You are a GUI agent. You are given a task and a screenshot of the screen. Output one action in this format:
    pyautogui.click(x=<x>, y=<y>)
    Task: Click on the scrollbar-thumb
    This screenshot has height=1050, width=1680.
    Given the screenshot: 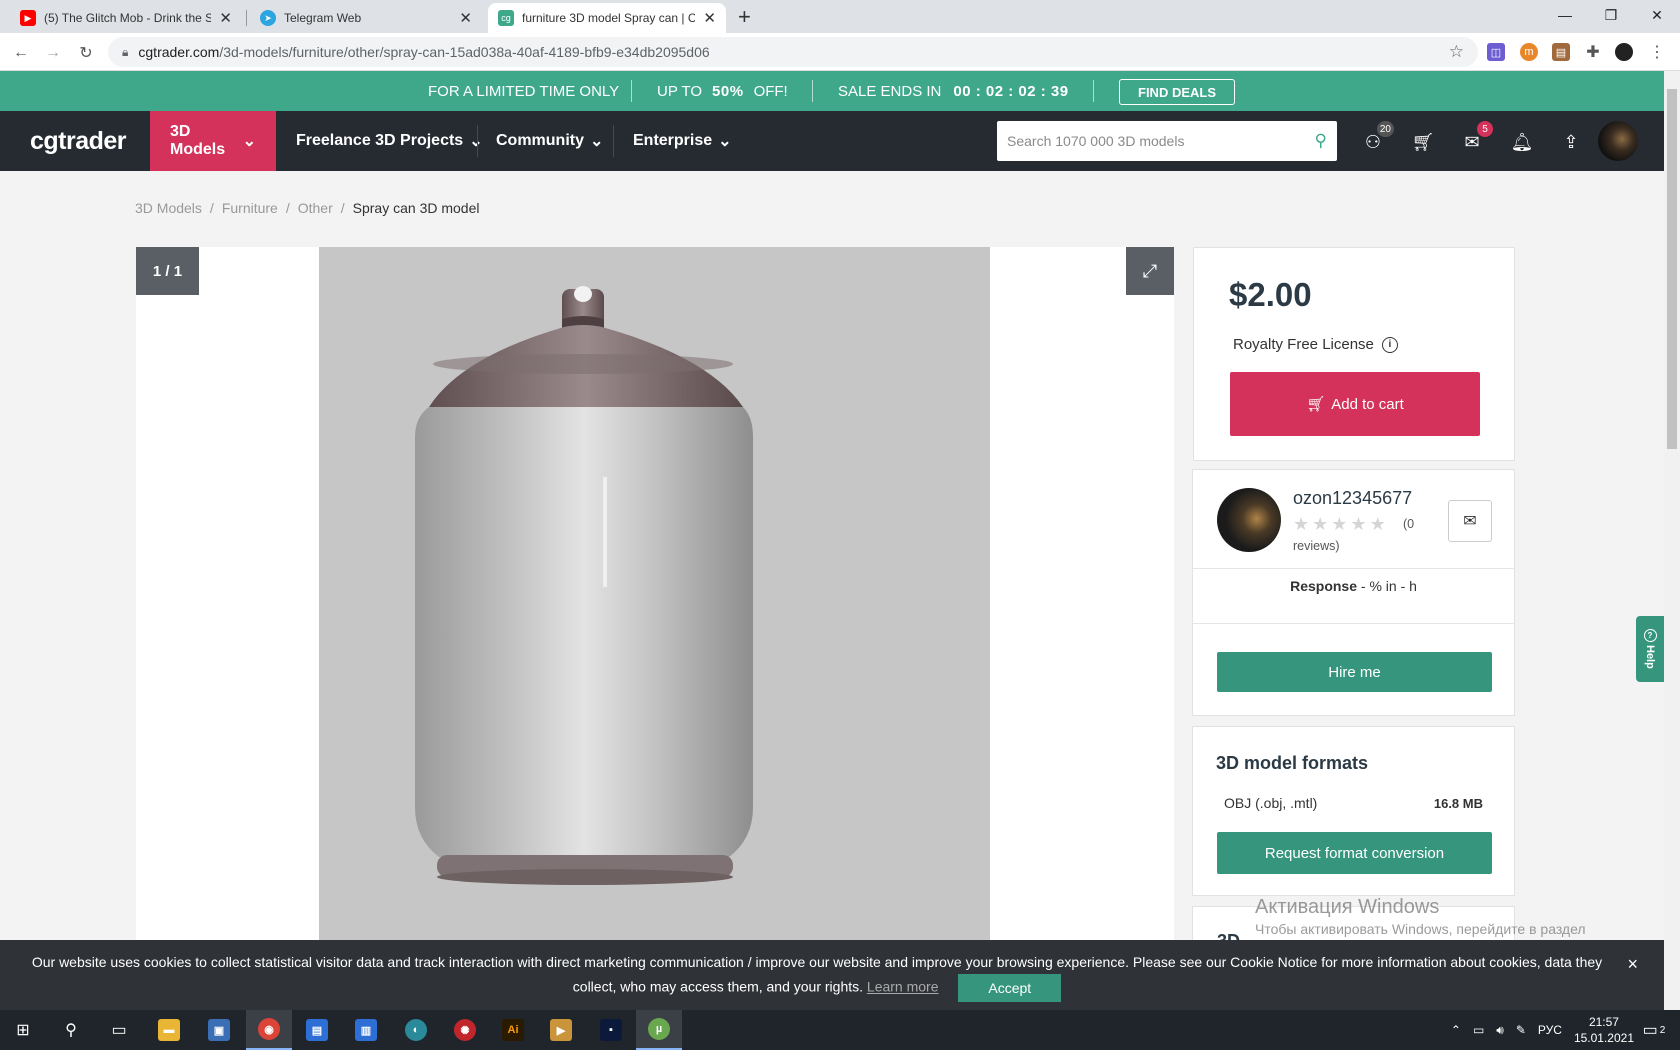 What is the action you would take?
    pyautogui.click(x=1672, y=269)
    